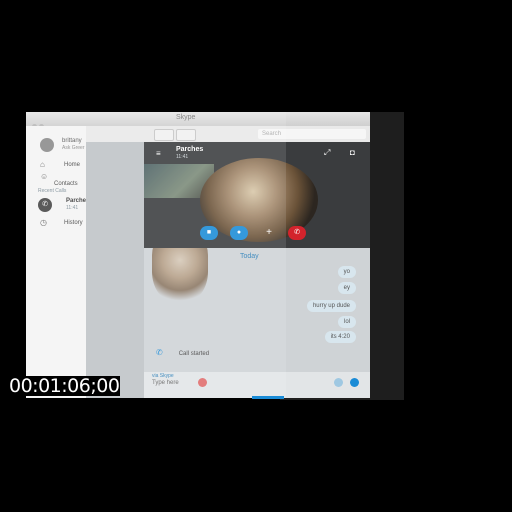 The image size is (512, 512). Describe the element at coordinates (312, 134) in the screenshot. I see `search-input: Search` at that location.